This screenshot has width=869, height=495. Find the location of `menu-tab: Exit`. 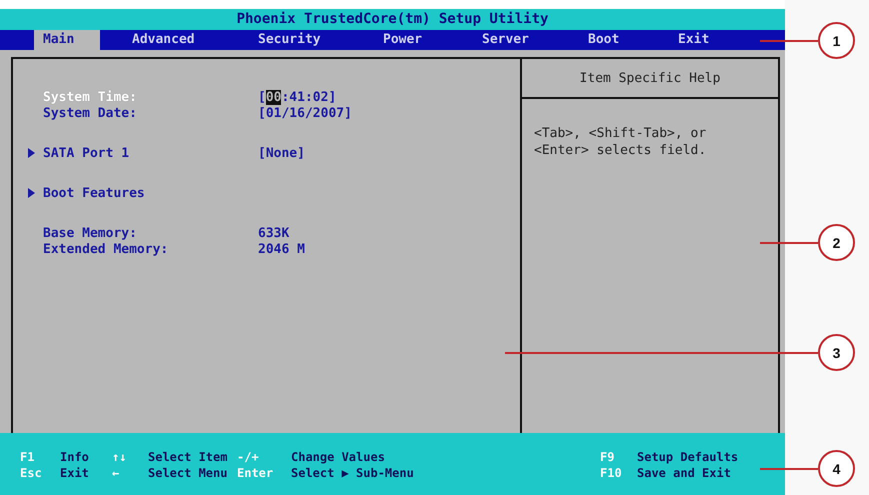

menu-tab: Exit is located at coordinates (693, 40).